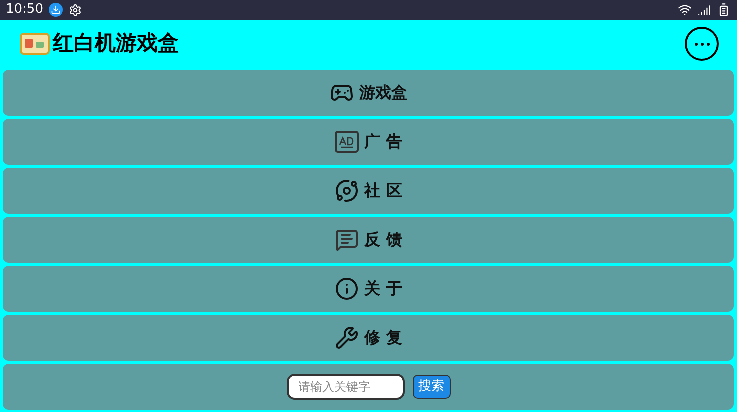 This screenshot has height=412, width=737. Describe the element at coordinates (346, 142) in the screenshot. I see `ad-icon` at that location.